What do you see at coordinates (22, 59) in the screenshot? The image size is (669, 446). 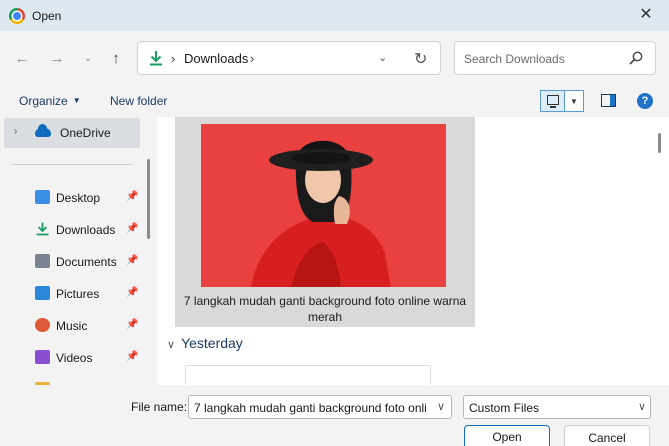 I see `back-arrow-icon: ←` at bounding box center [22, 59].